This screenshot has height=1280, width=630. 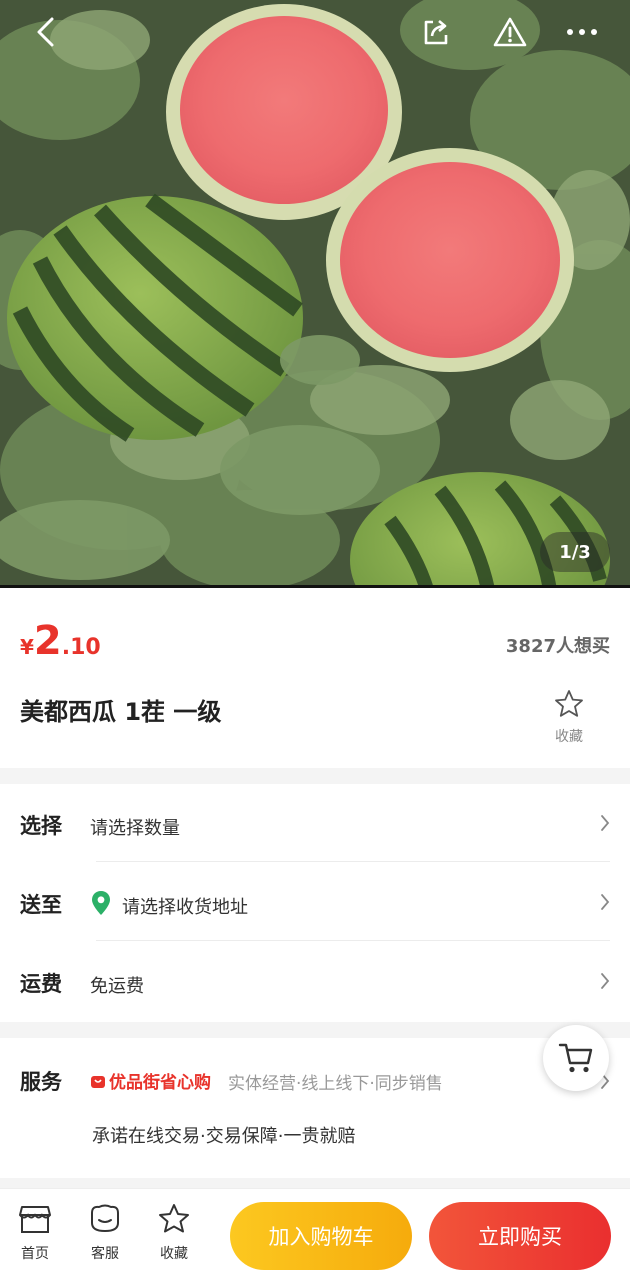 I want to click on tab-favorite-label: 收藏, so click(x=174, y=1254).